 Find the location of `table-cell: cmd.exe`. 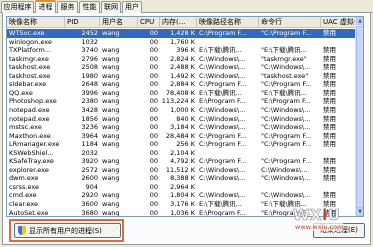

table-cell: cmd.exe is located at coordinates (23, 195).